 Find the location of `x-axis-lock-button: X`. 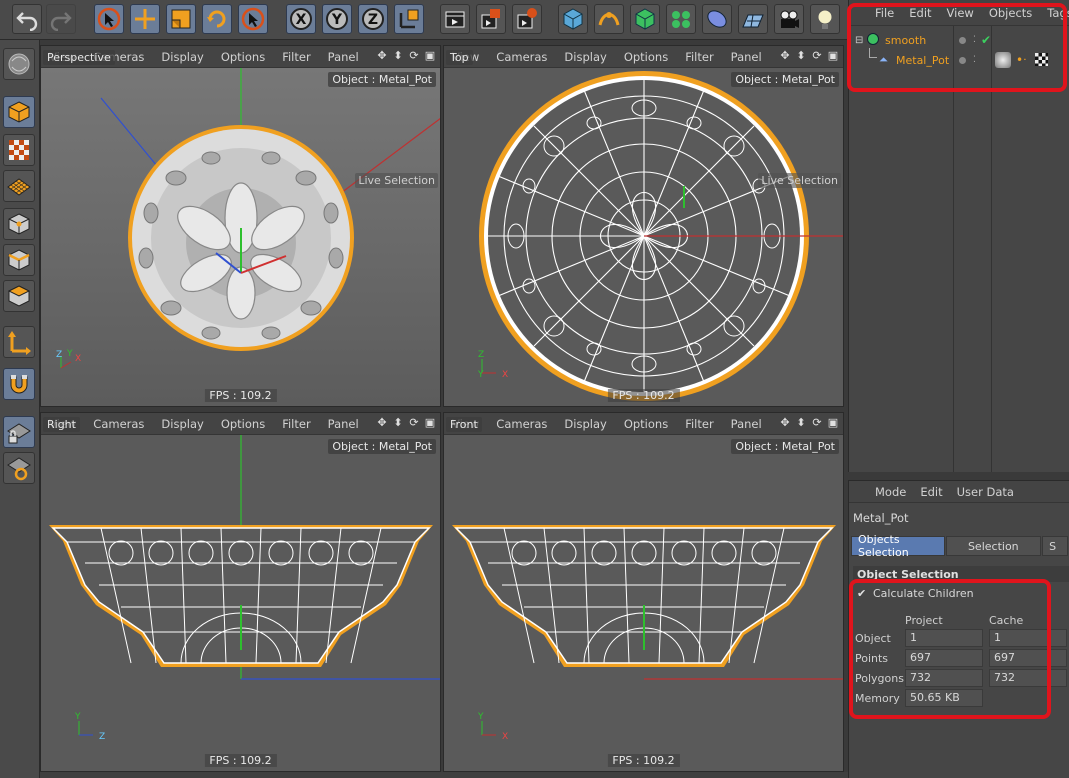

x-axis-lock-button: X is located at coordinates (301, 19).